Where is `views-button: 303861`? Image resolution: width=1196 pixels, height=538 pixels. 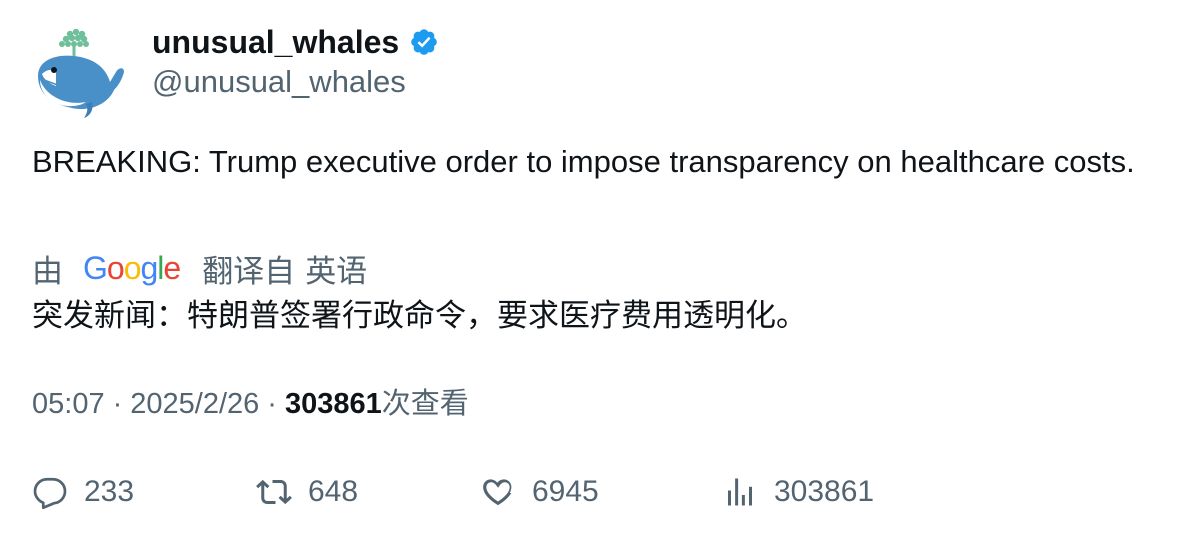 views-button: 303861 is located at coordinates (798, 492).